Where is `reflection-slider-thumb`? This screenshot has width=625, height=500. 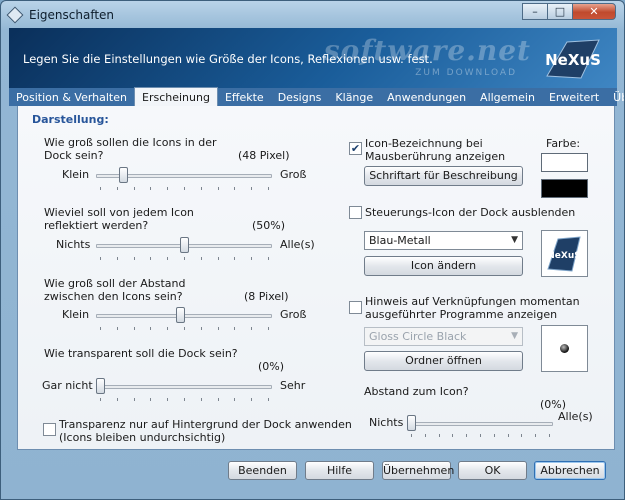 reflection-slider-thumb is located at coordinates (184, 245).